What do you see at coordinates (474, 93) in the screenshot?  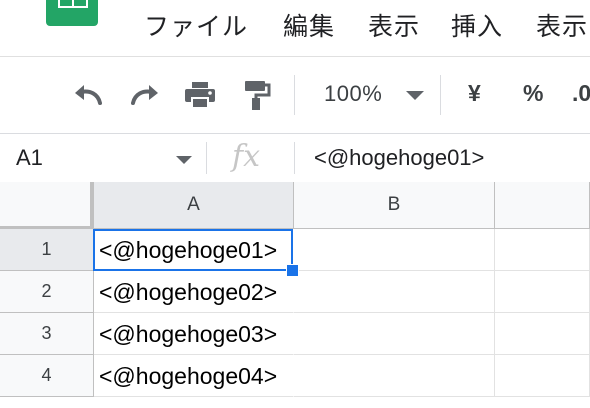 I see `format-currency-button: ¥` at bounding box center [474, 93].